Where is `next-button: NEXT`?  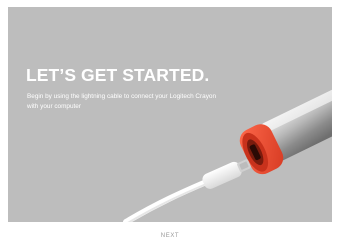
next-button: NEXT is located at coordinates (170, 236).